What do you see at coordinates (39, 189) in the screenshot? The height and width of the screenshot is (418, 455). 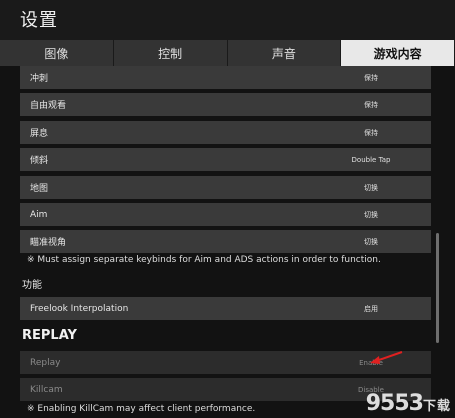 I see `setting-label: 地图` at bounding box center [39, 189].